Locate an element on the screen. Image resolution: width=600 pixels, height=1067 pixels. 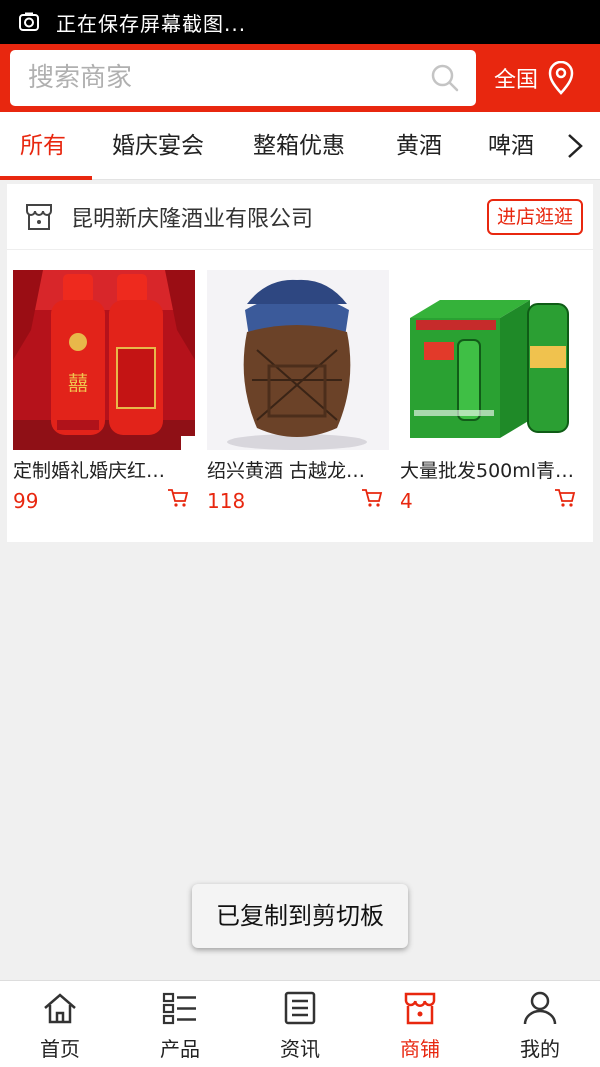
nav-label: 商铺 is located at coordinates (420, 1049).